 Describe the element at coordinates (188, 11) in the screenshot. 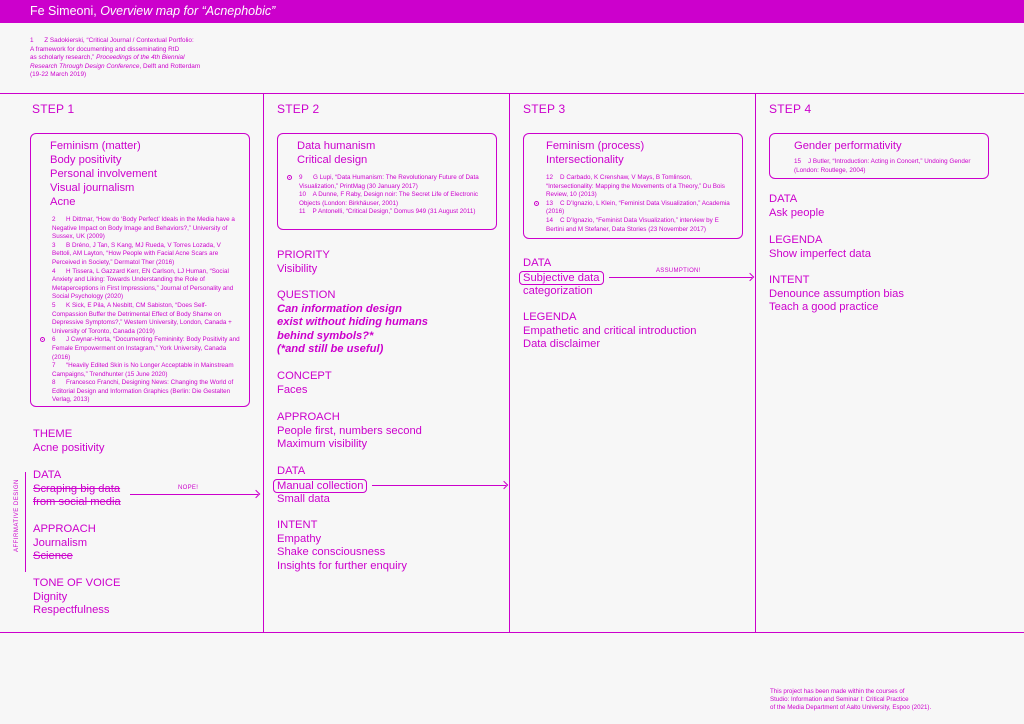

I see `page-title: Overview map for “Acnephobic”` at that location.